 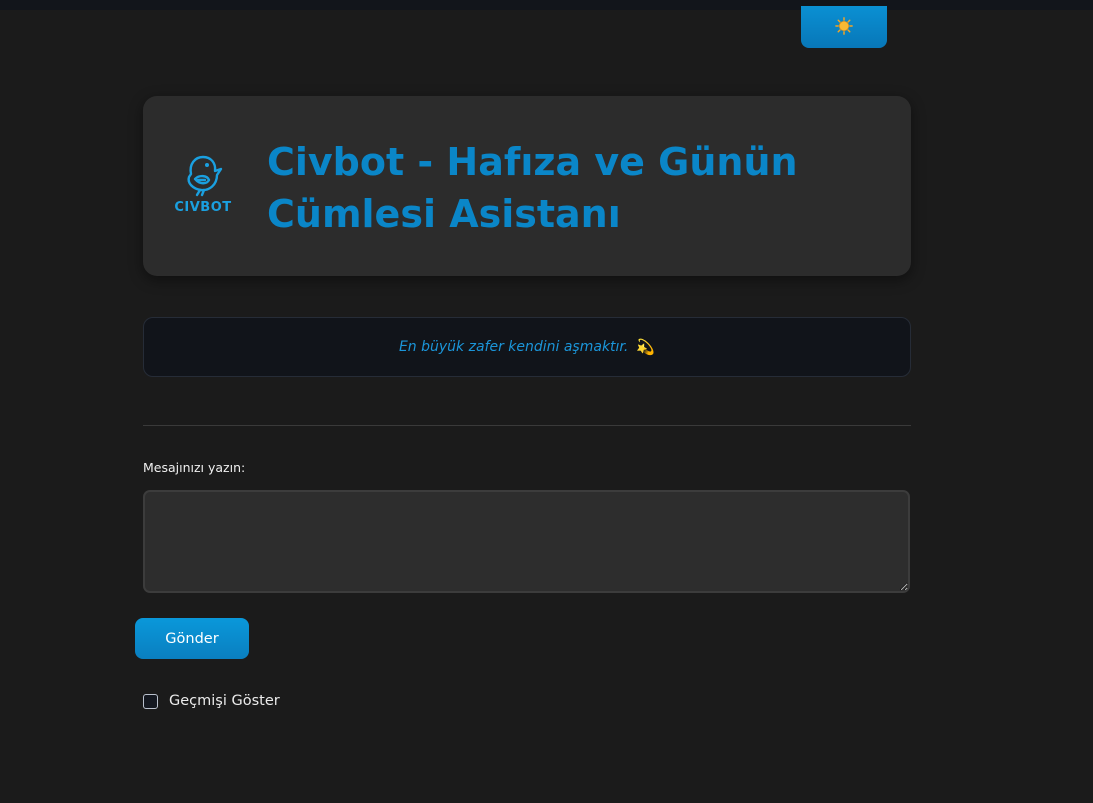 What do you see at coordinates (526, 541) in the screenshot?
I see `message-input` at bounding box center [526, 541].